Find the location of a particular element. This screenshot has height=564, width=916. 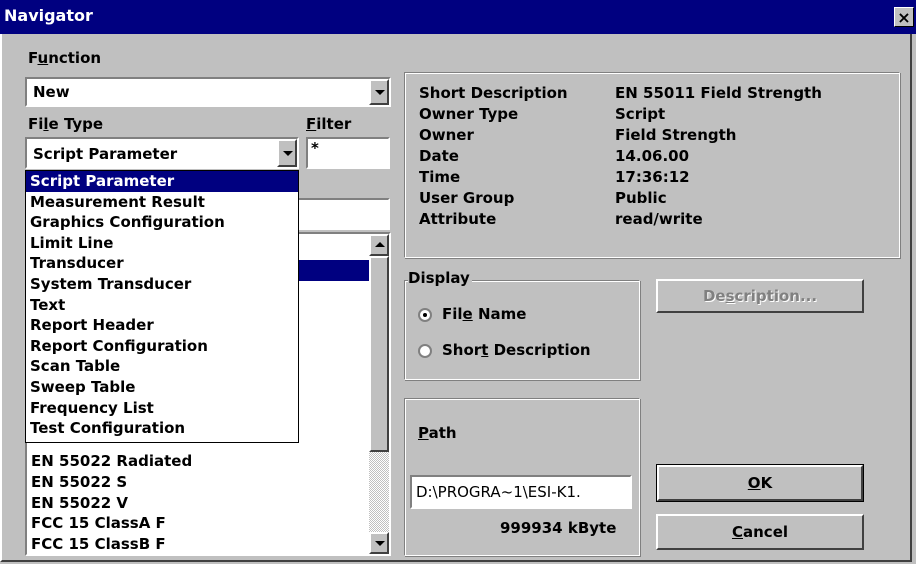

file-type-dropdown-button is located at coordinates (287, 153).